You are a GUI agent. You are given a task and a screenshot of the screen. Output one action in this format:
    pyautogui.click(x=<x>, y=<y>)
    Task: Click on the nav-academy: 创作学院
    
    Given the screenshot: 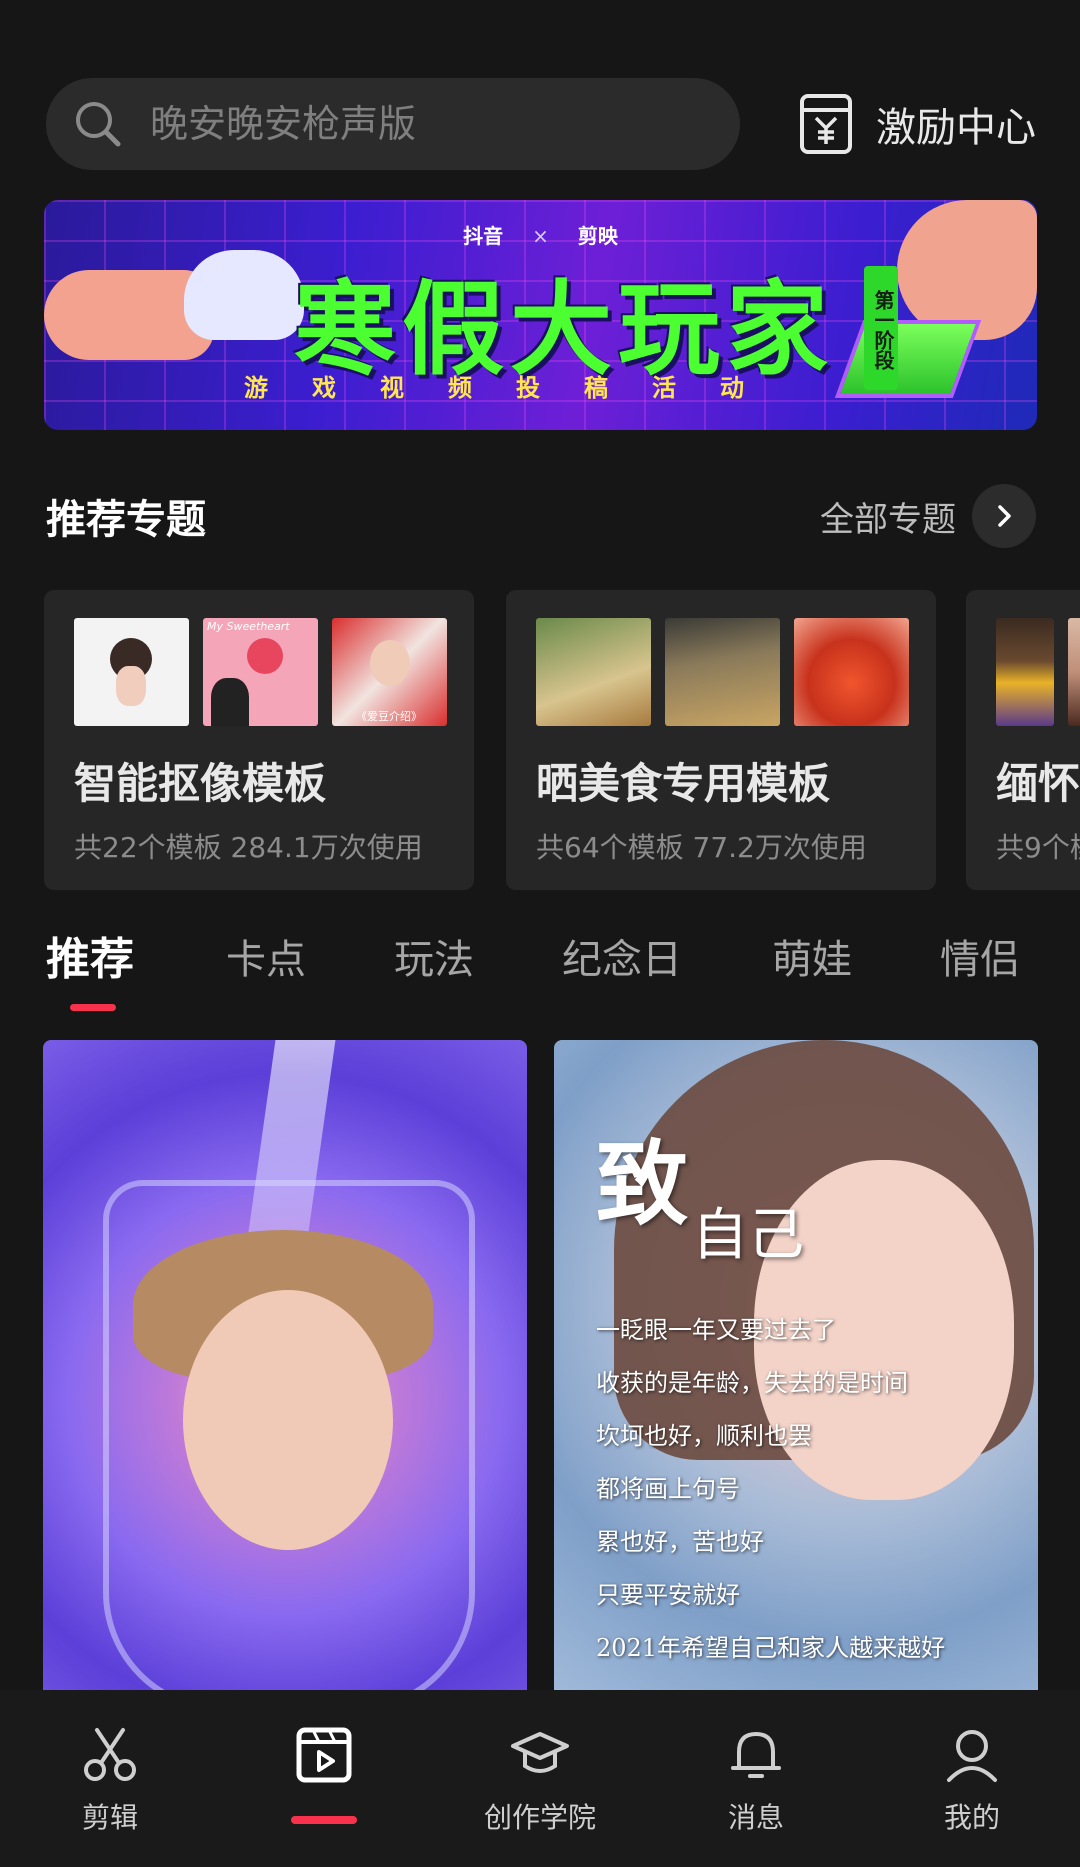 What is the action you would take?
    pyautogui.click(x=540, y=1780)
    